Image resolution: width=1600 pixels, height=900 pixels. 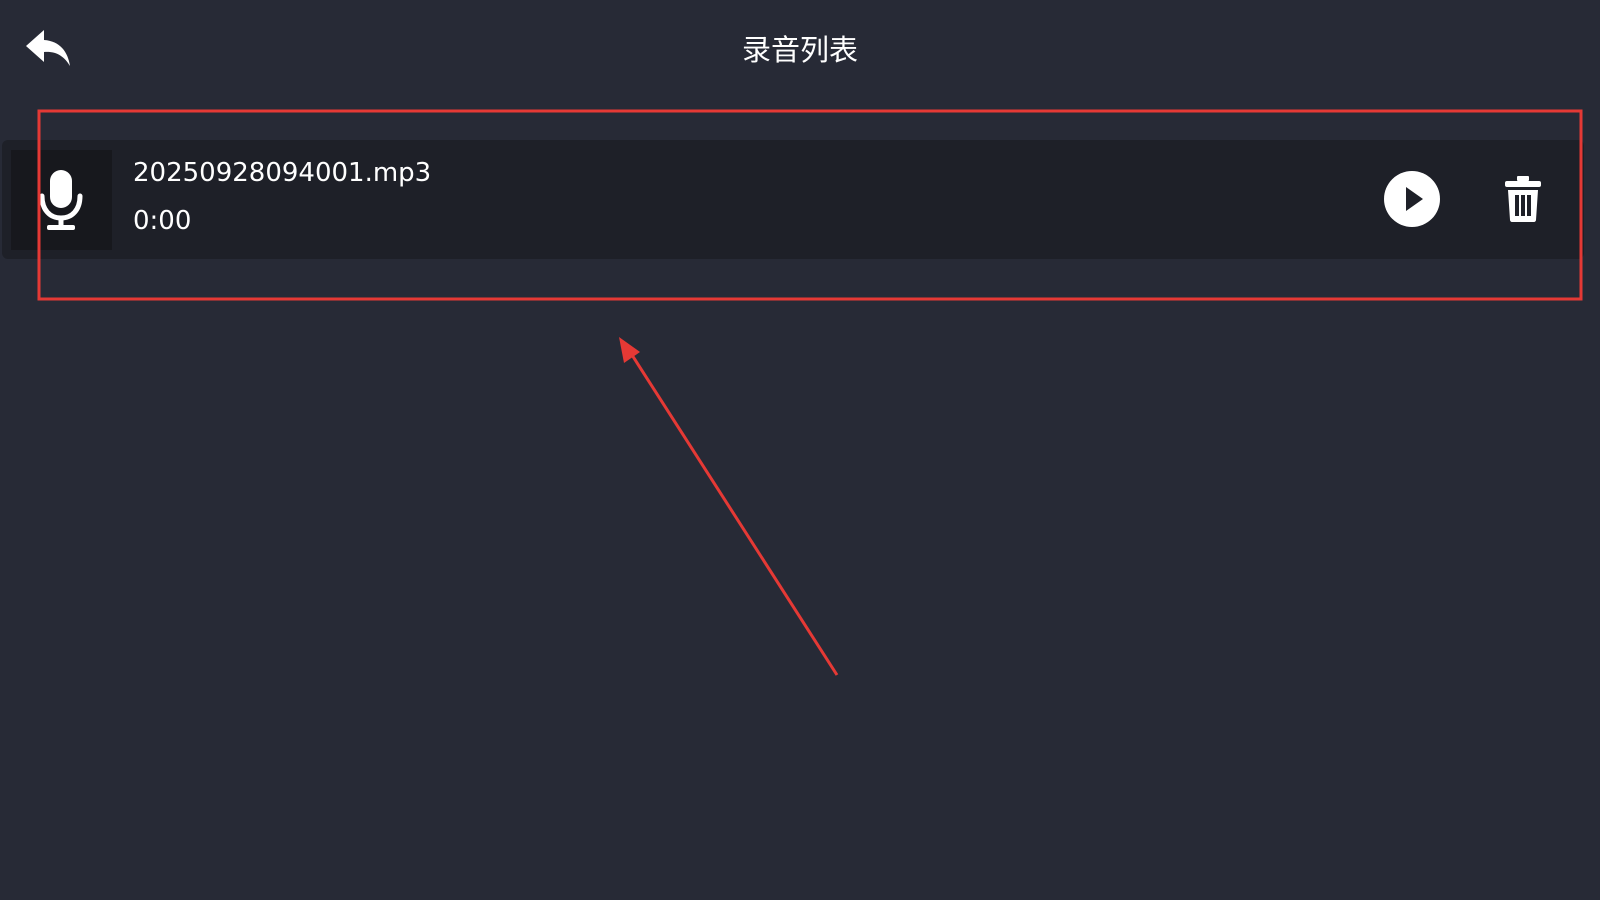 I want to click on microphone-icon, so click(x=61, y=200).